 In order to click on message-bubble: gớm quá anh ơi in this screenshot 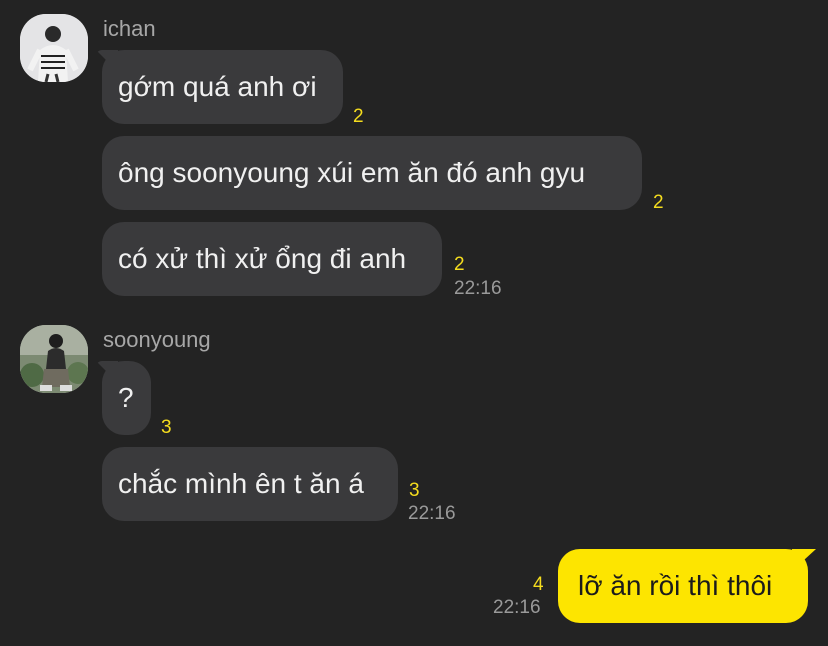, I will do `click(222, 87)`.